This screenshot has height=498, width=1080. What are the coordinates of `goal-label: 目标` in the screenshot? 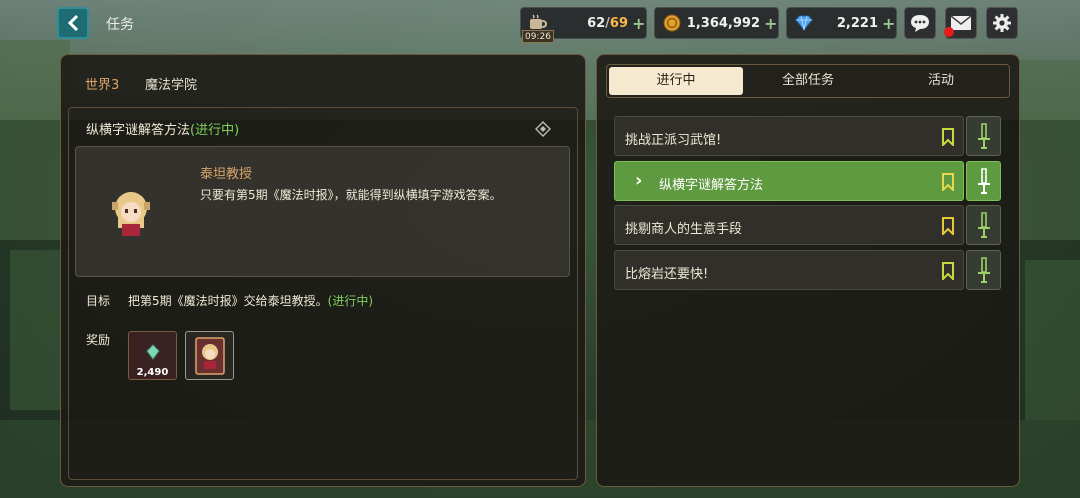 It's located at (98, 301).